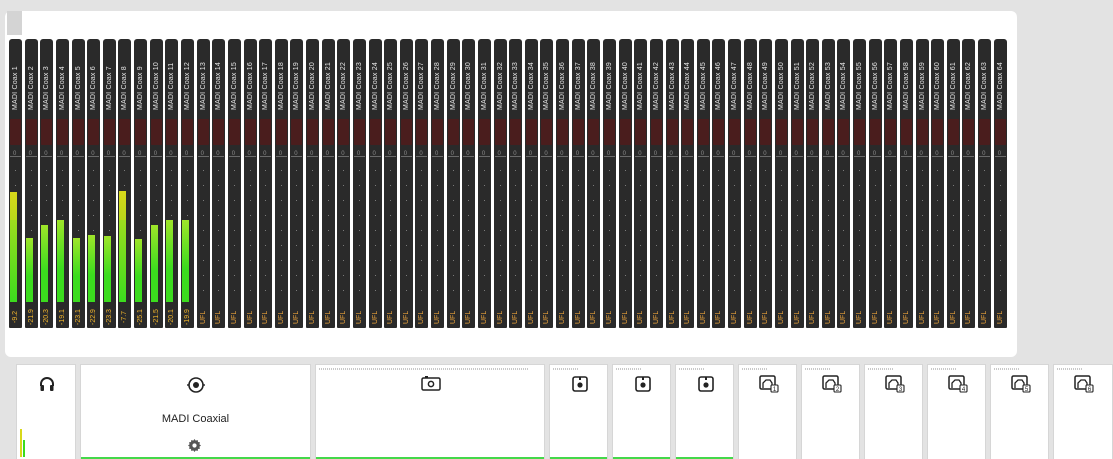  Describe the element at coordinates (1019, 411) in the screenshot. I see `network-output-tile-5: 5` at that location.